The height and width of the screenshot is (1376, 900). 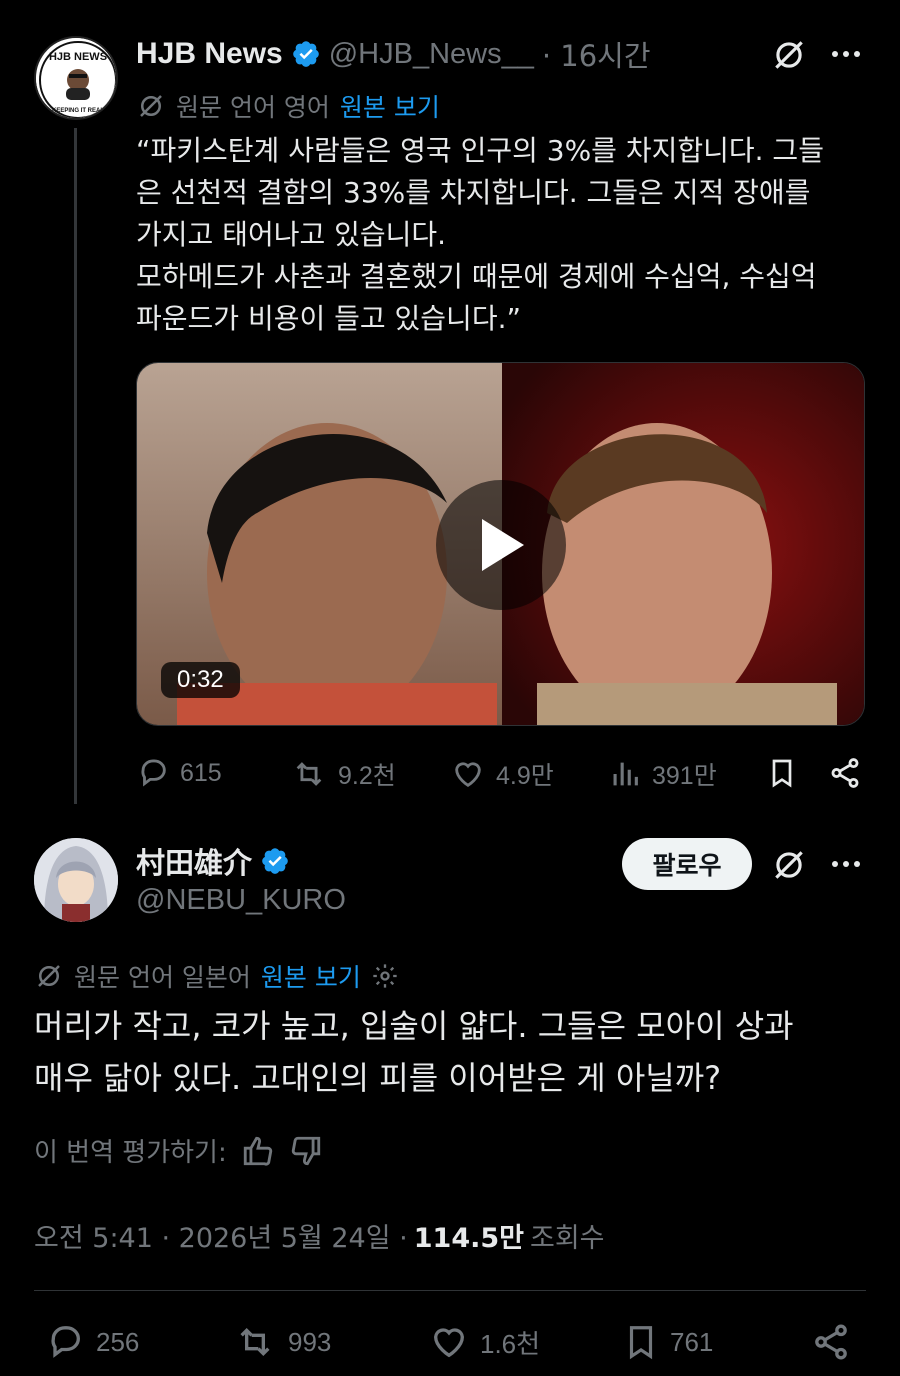 I want to click on avatar-logo-text: HJB NEWS, so click(x=78, y=57).